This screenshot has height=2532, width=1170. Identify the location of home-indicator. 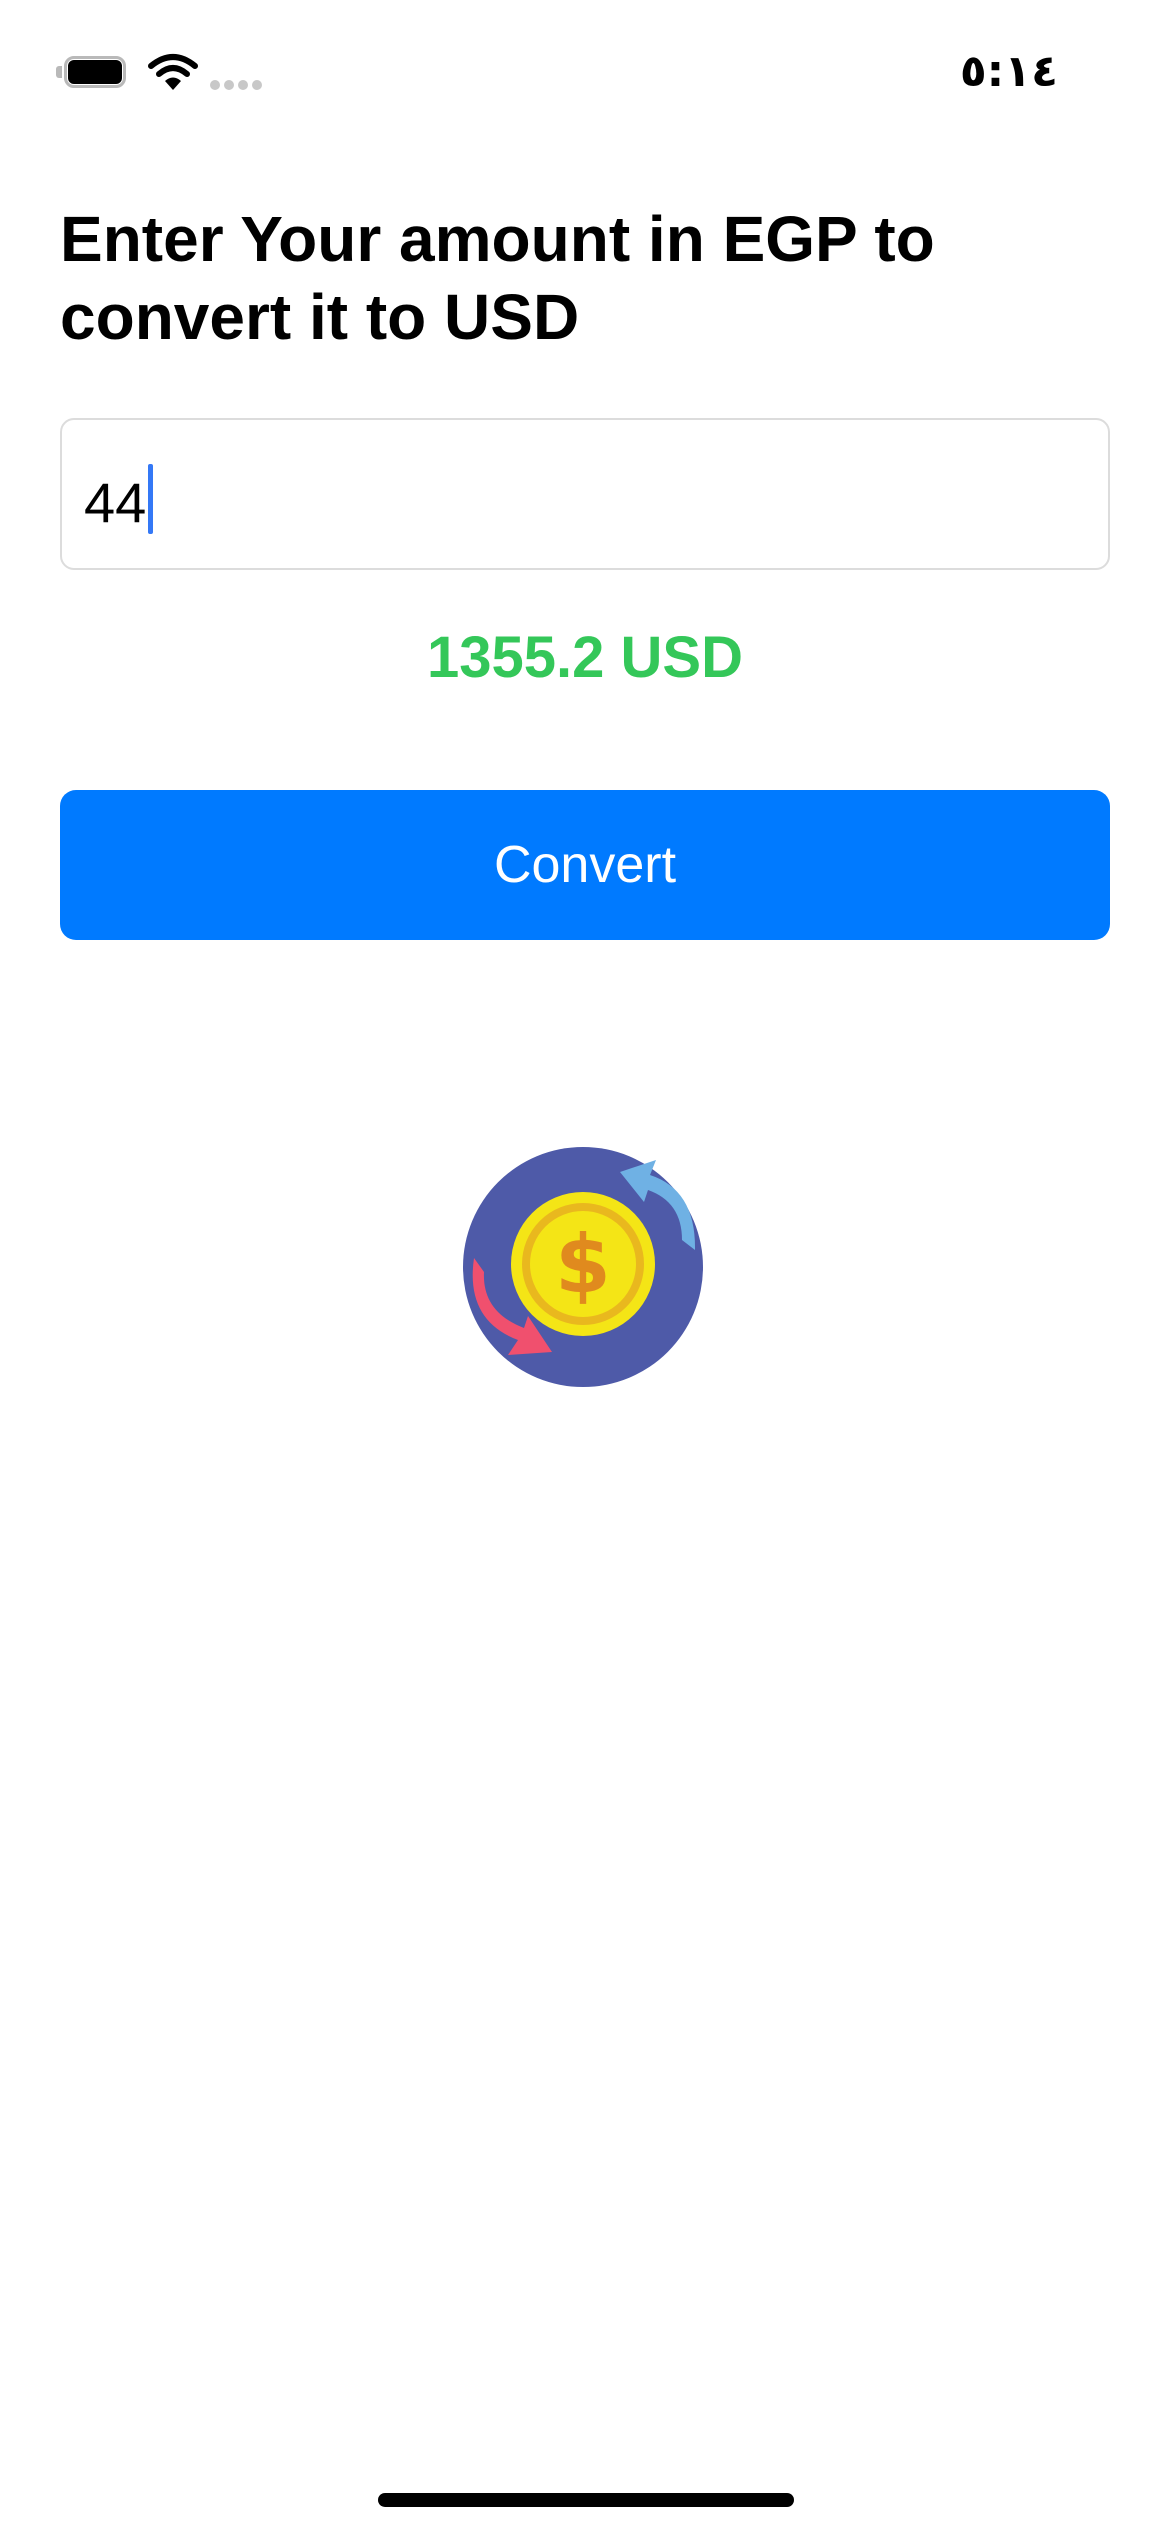
(586, 2500).